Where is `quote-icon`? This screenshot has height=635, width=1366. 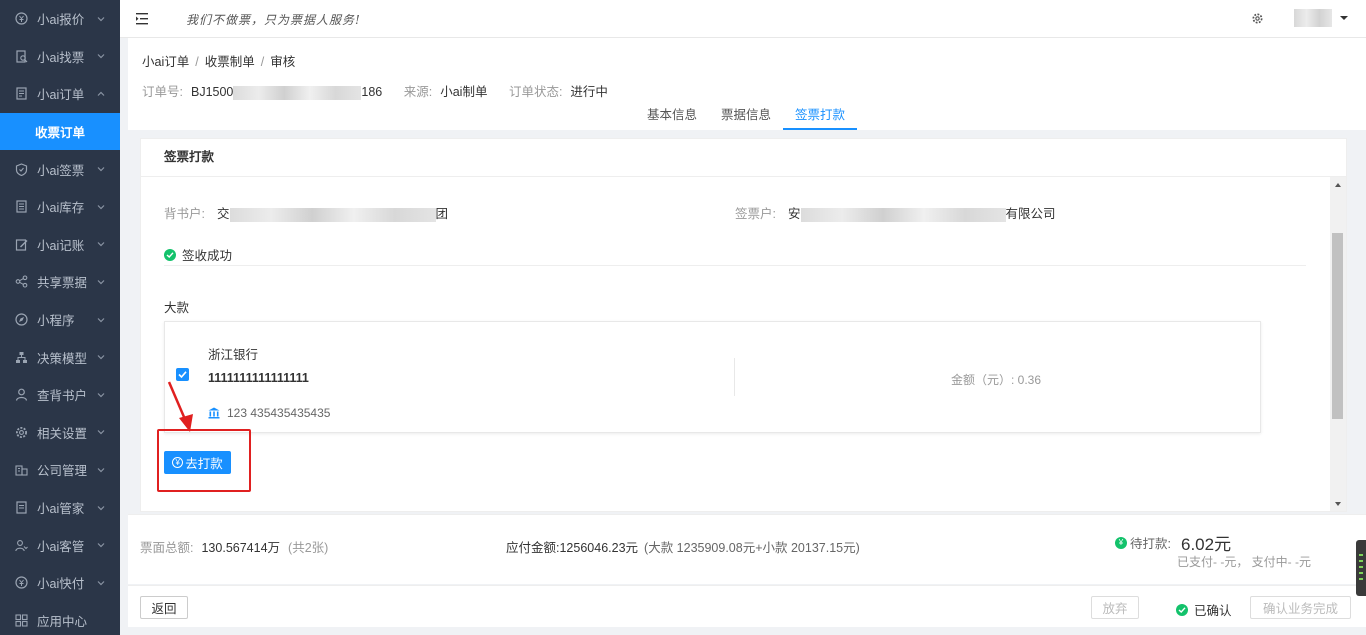 quote-icon is located at coordinates (21, 19).